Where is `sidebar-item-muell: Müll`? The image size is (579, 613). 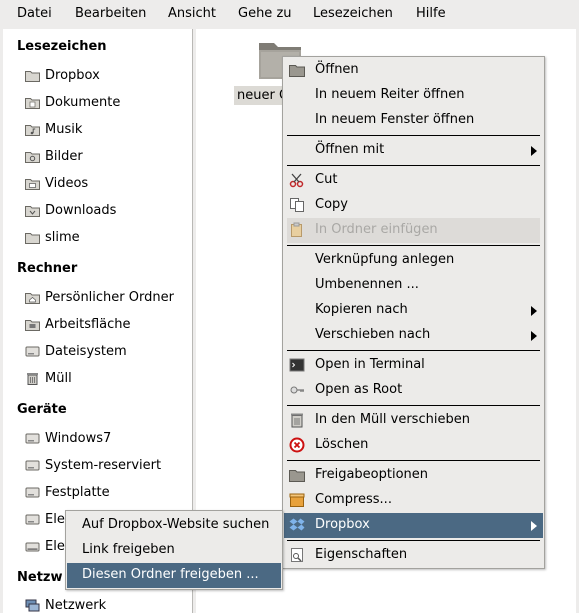 sidebar-item-muell: Müll is located at coordinates (107, 379).